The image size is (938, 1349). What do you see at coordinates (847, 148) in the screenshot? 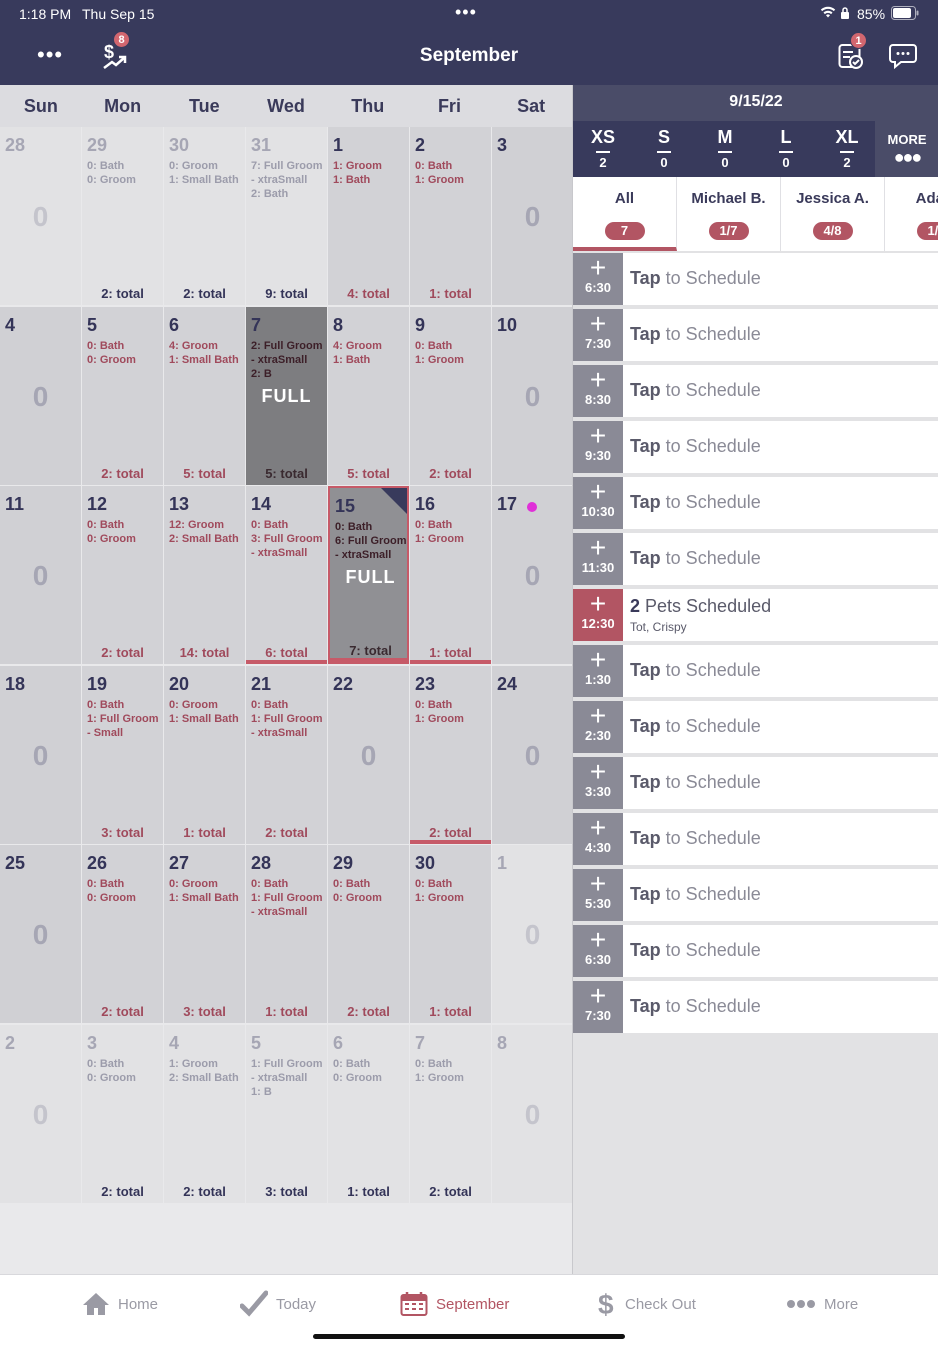
I see `size-xl: XL 2` at bounding box center [847, 148].